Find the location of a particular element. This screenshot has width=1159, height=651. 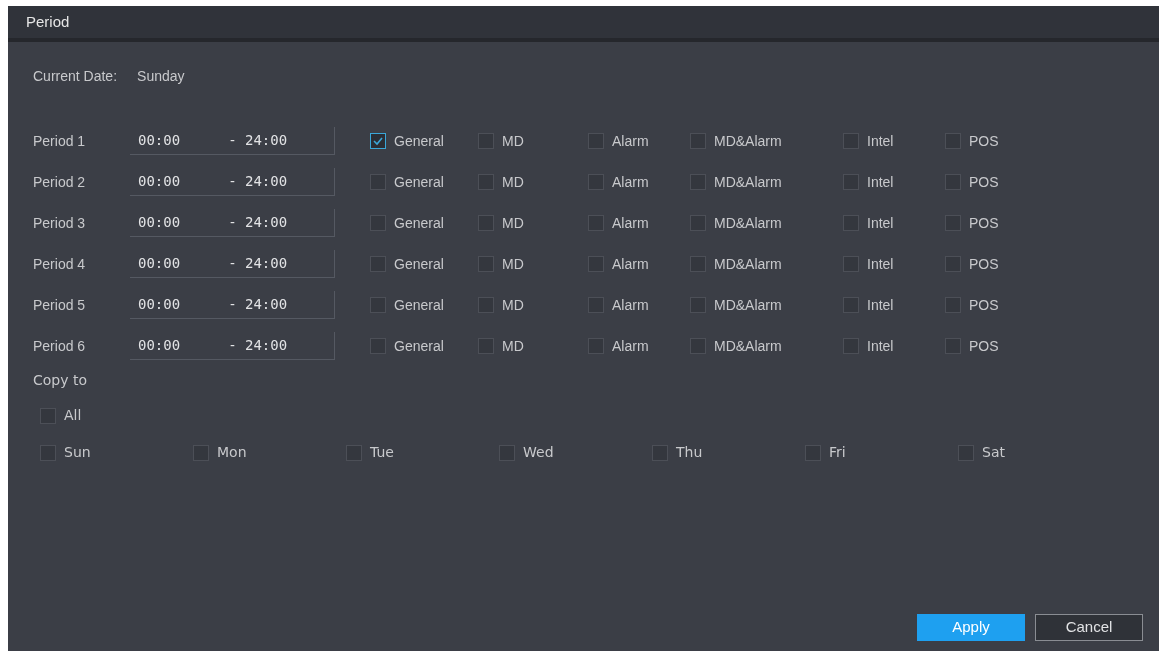

period-label: Period 3 is located at coordinates (60, 223).